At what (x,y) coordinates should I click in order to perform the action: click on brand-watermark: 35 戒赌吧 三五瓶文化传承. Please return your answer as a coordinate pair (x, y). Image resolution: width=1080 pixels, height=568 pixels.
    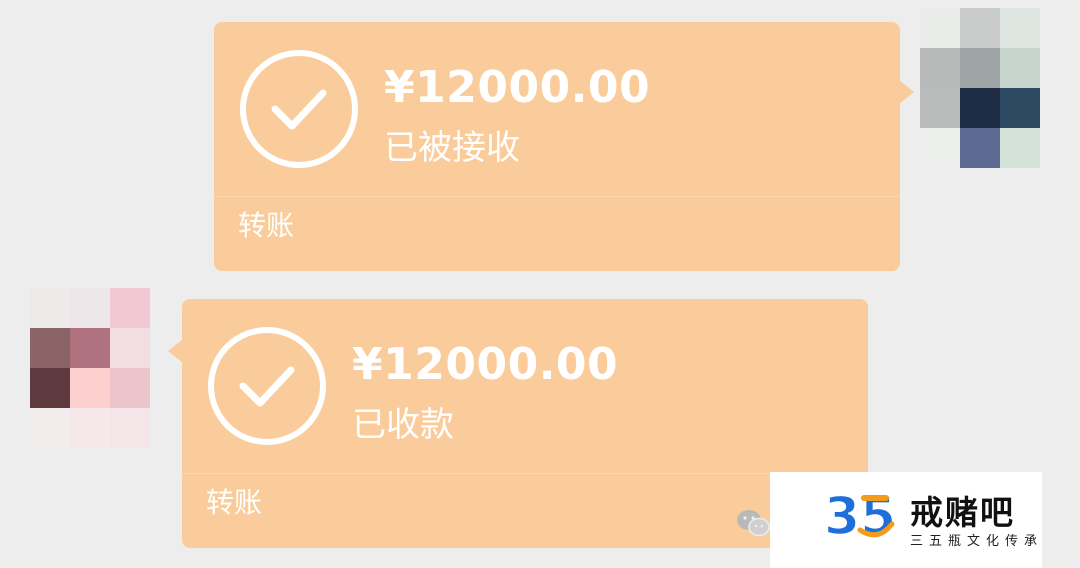
    Looking at the image, I should click on (906, 520).